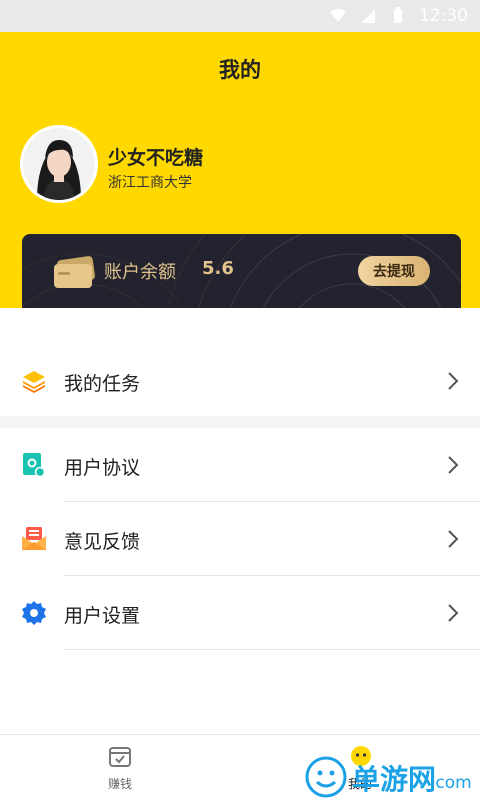 Image resolution: width=480 pixels, height=800 pixels. I want to click on battery-icon, so click(398, 15).